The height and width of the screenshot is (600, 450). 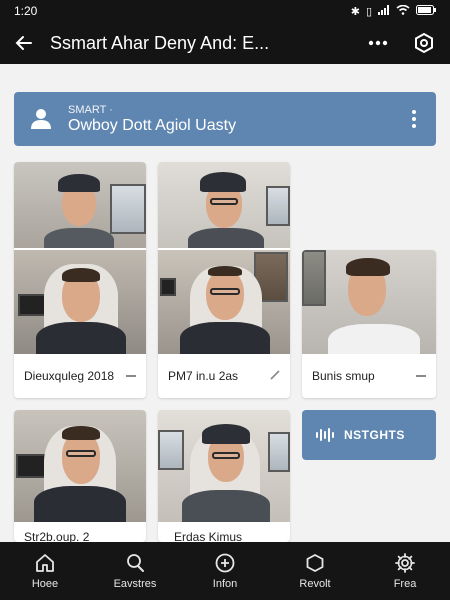 I want to click on nav-label: Infon, so click(x=225, y=584).